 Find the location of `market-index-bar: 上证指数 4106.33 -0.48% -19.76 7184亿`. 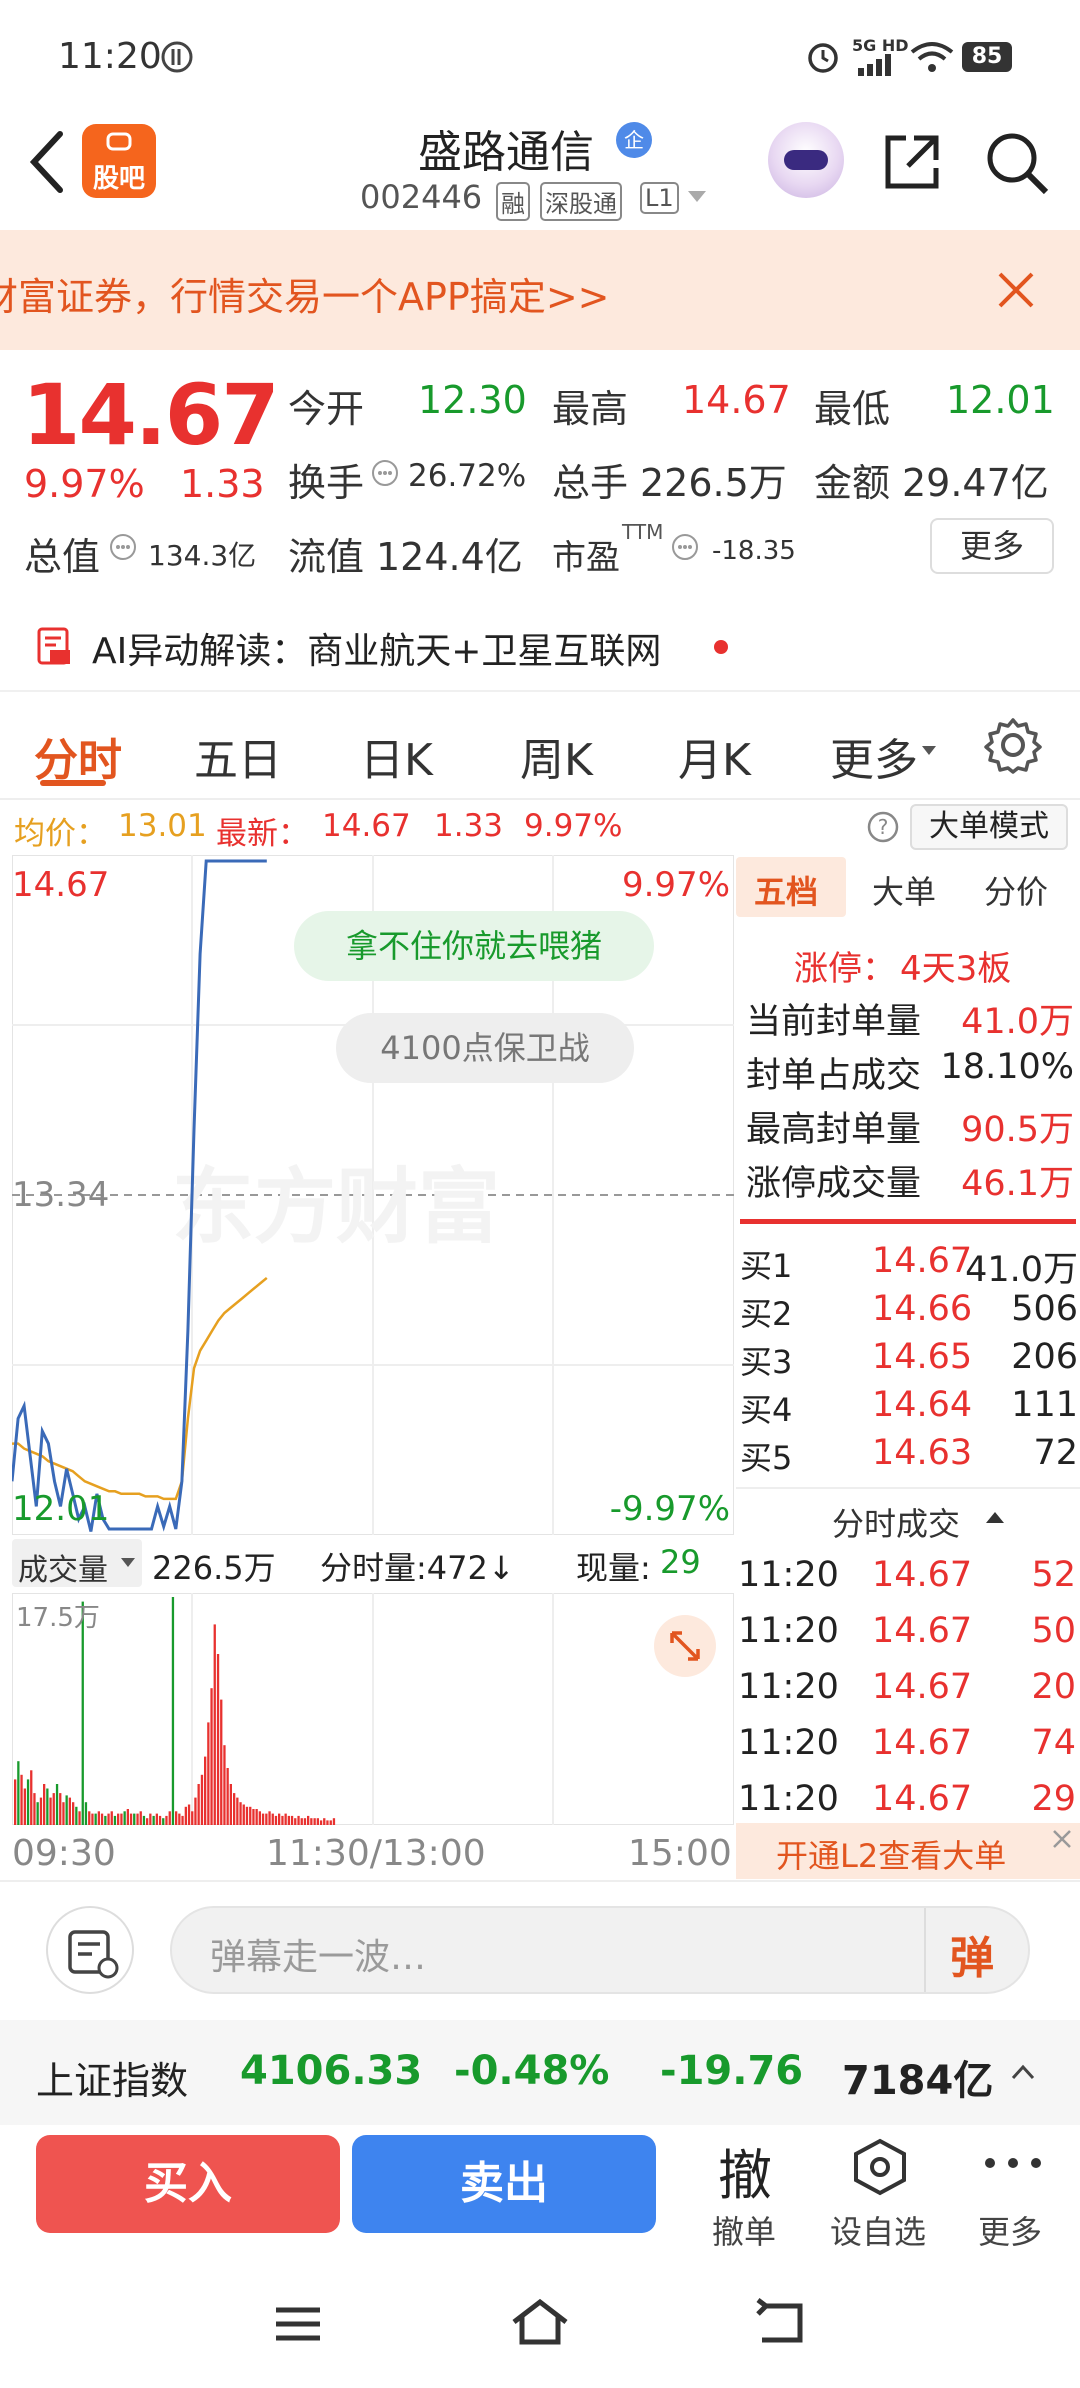

market-index-bar: 上证指数 4106.33 -0.48% -19.76 7184亿 is located at coordinates (540, 2072).